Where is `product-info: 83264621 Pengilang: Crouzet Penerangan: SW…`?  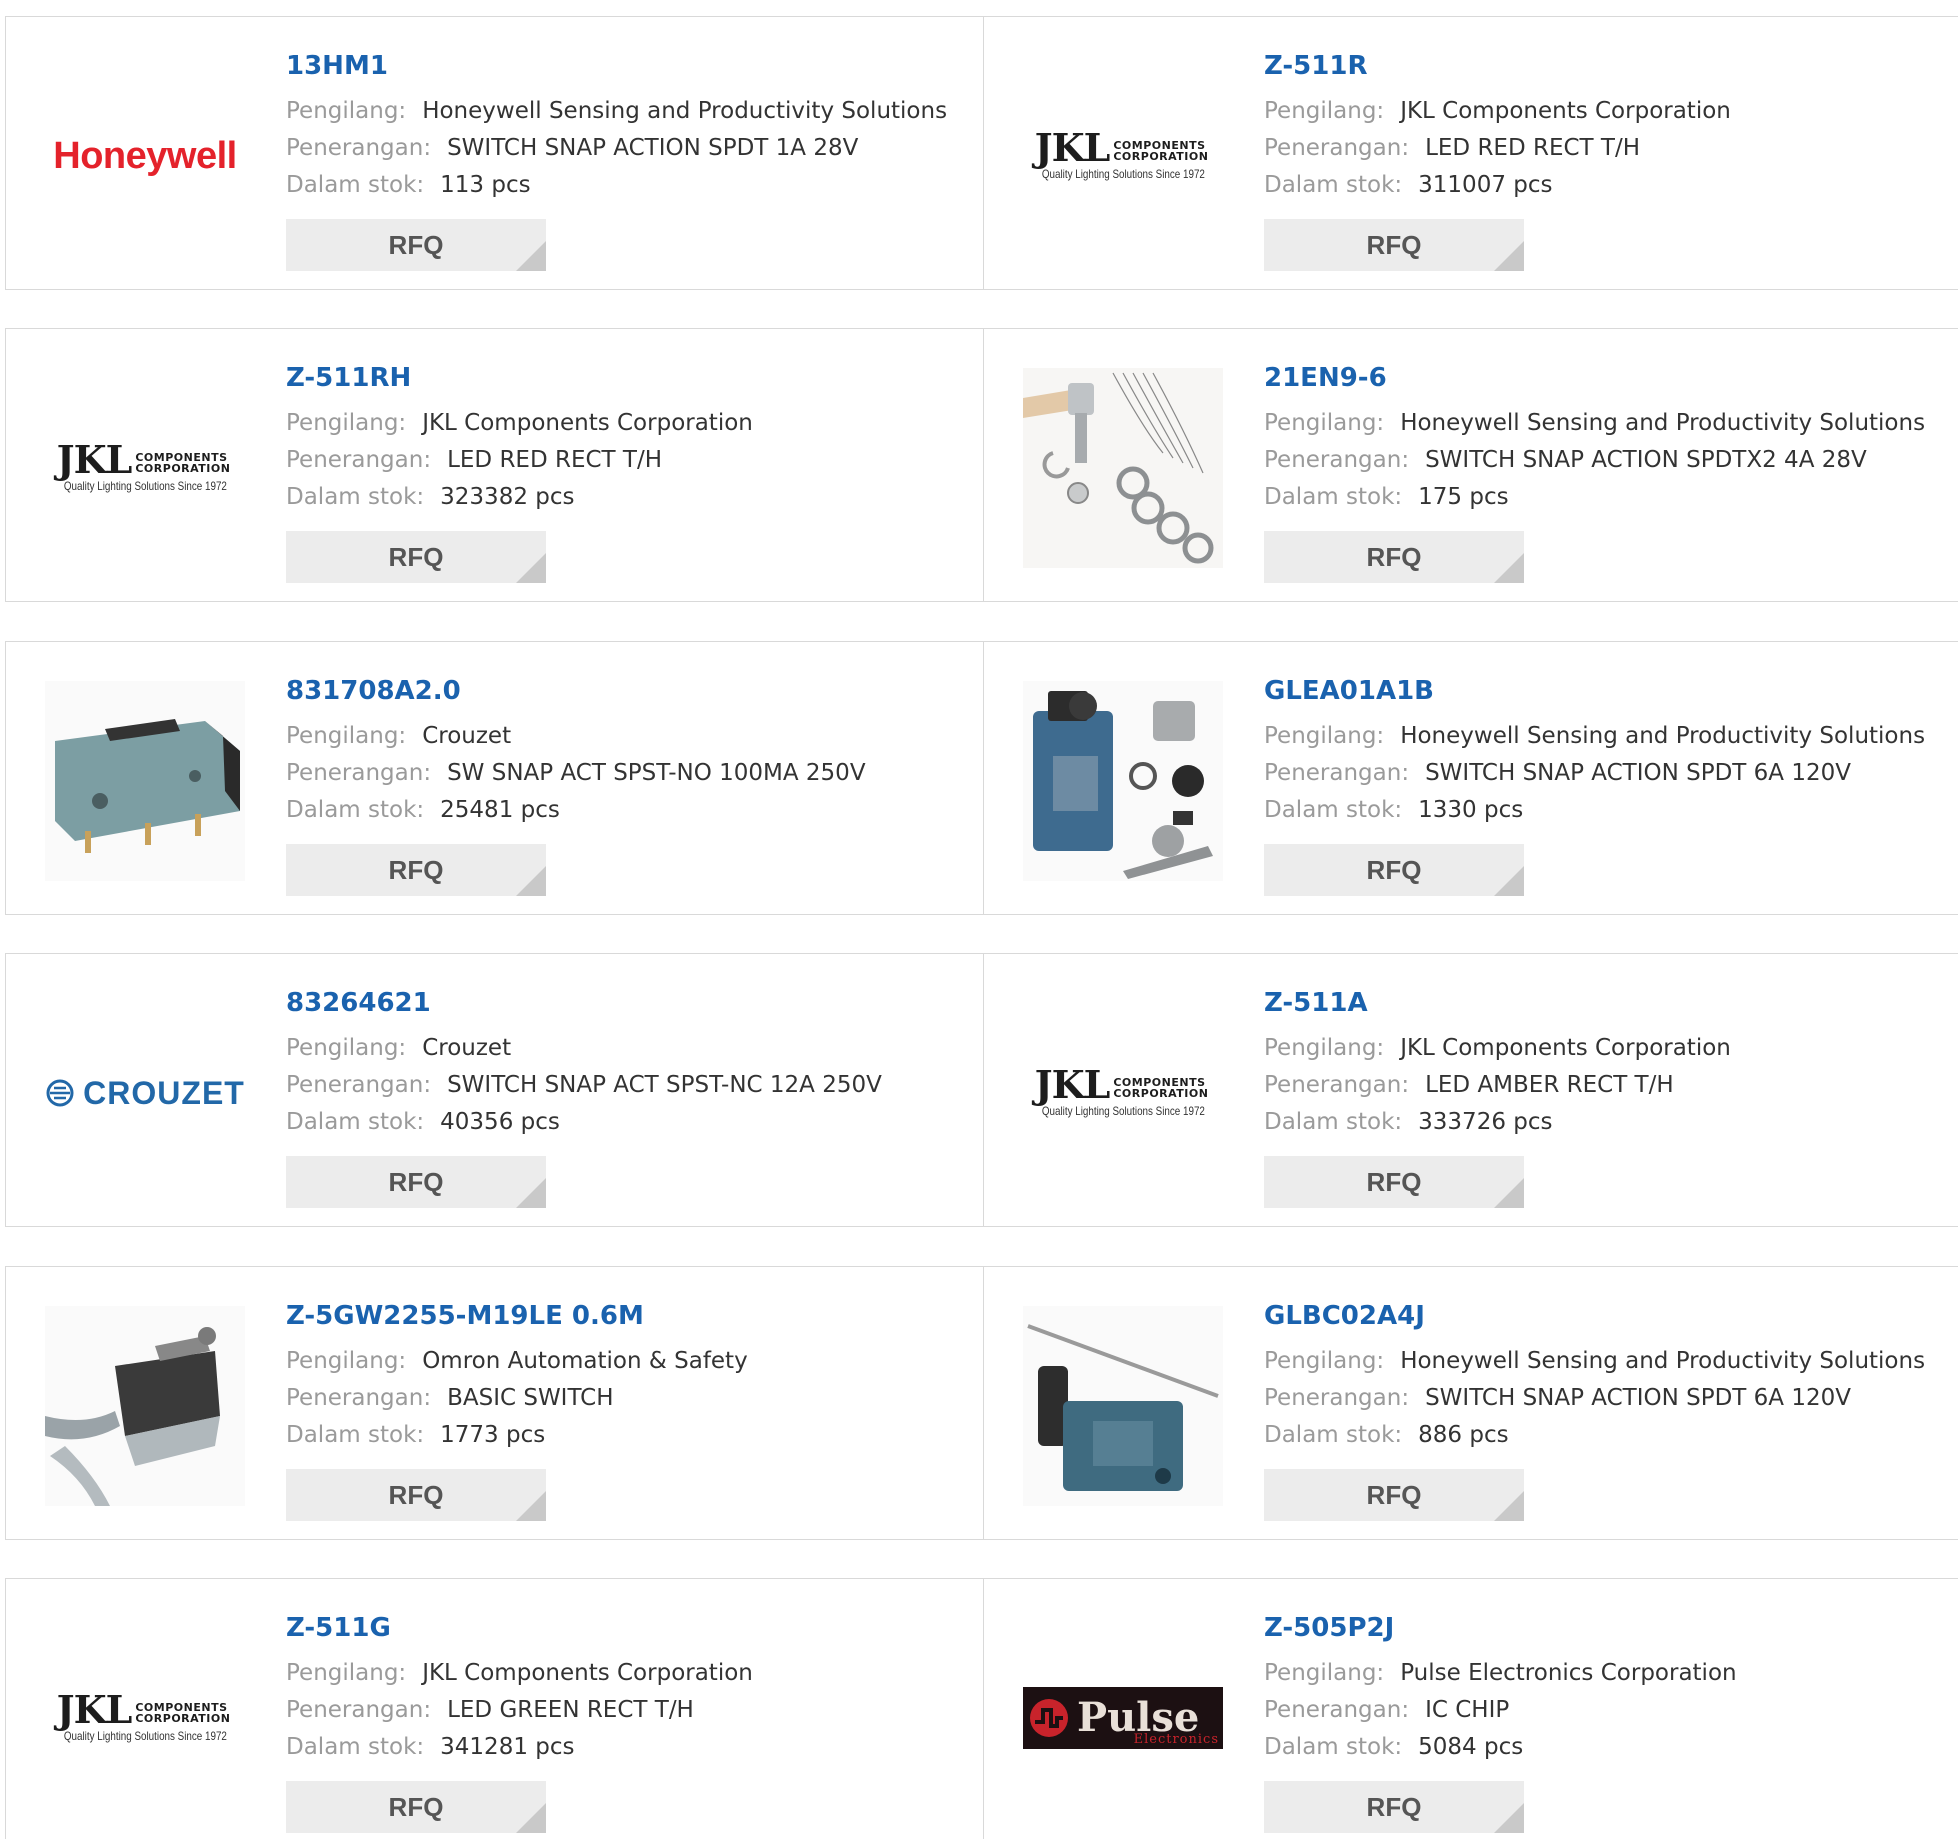
product-info: 83264621 Pengilang: Crouzet Penerangan: SW… is located at coordinates (584, 1096).